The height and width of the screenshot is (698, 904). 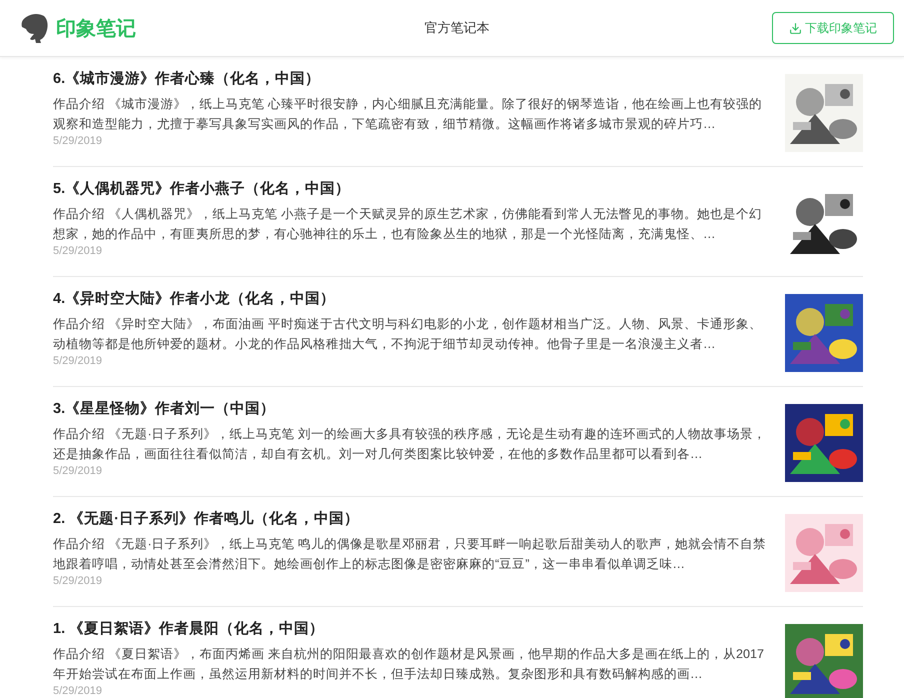 I want to click on download-icon, so click(x=795, y=28).